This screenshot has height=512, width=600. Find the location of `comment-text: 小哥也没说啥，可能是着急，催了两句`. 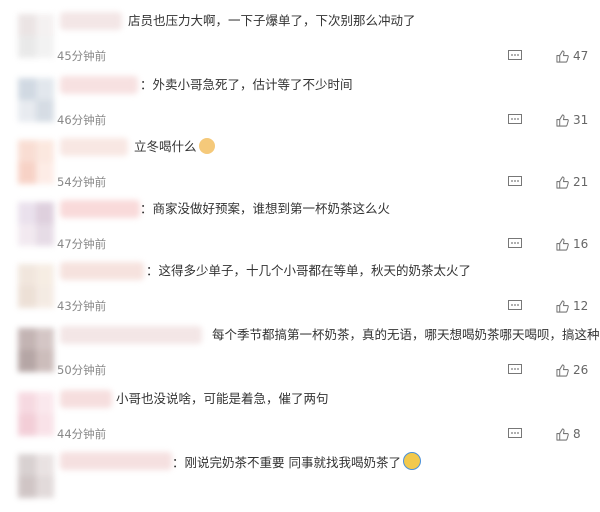

comment-text: 小哥也没说啥，可能是着急，催了两句 is located at coordinates (222, 398).